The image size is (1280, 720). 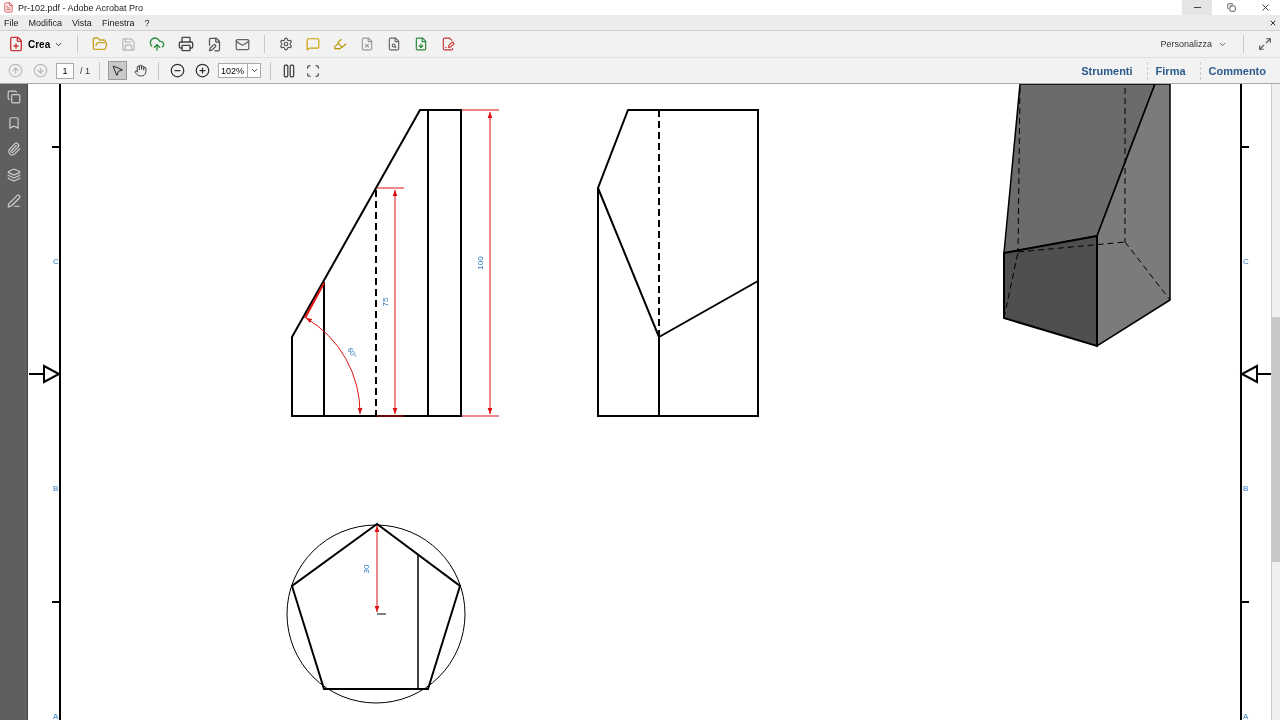 I want to click on pointer-icon, so click(x=117, y=70).